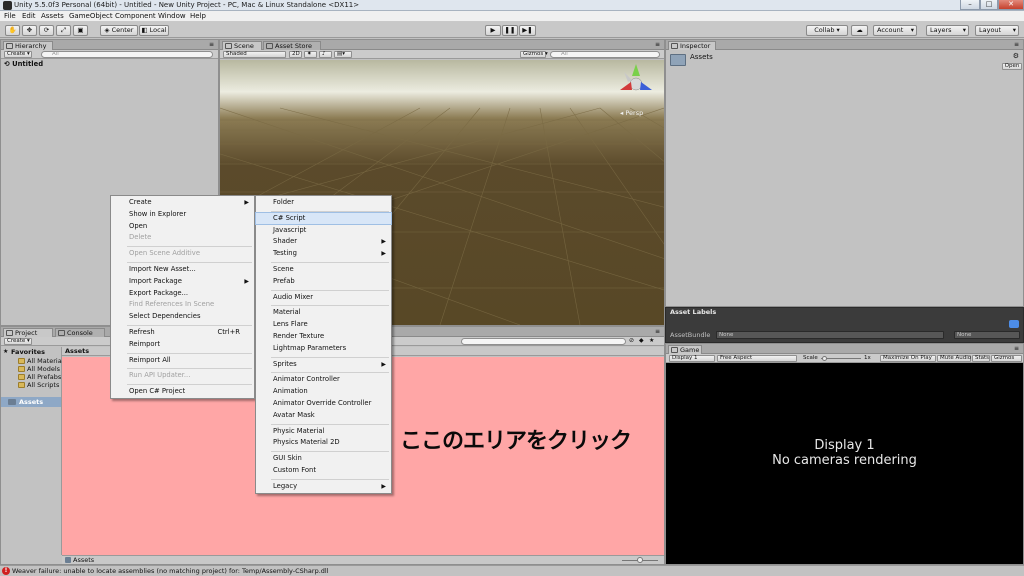  I want to click on assetbundle-variant-dropdown: None, so click(987, 335).